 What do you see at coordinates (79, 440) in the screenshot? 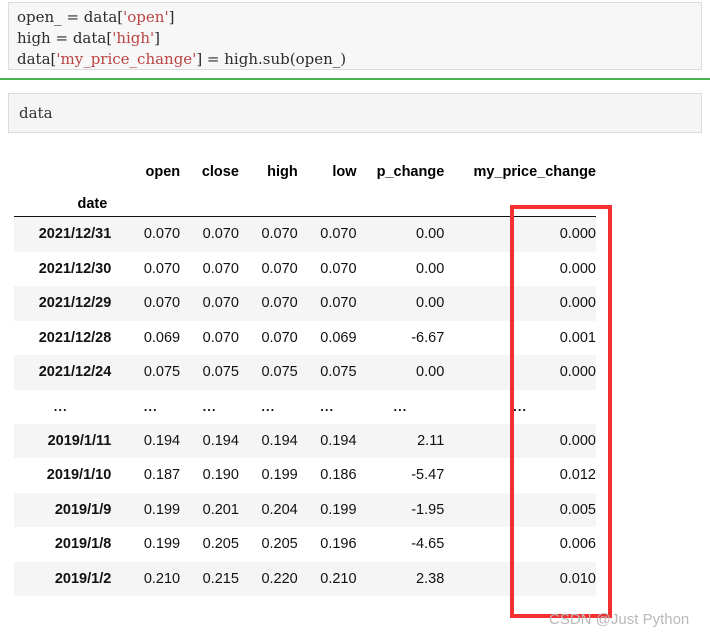
I see `table-row-index: 2019/1/11` at bounding box center [79, 440].